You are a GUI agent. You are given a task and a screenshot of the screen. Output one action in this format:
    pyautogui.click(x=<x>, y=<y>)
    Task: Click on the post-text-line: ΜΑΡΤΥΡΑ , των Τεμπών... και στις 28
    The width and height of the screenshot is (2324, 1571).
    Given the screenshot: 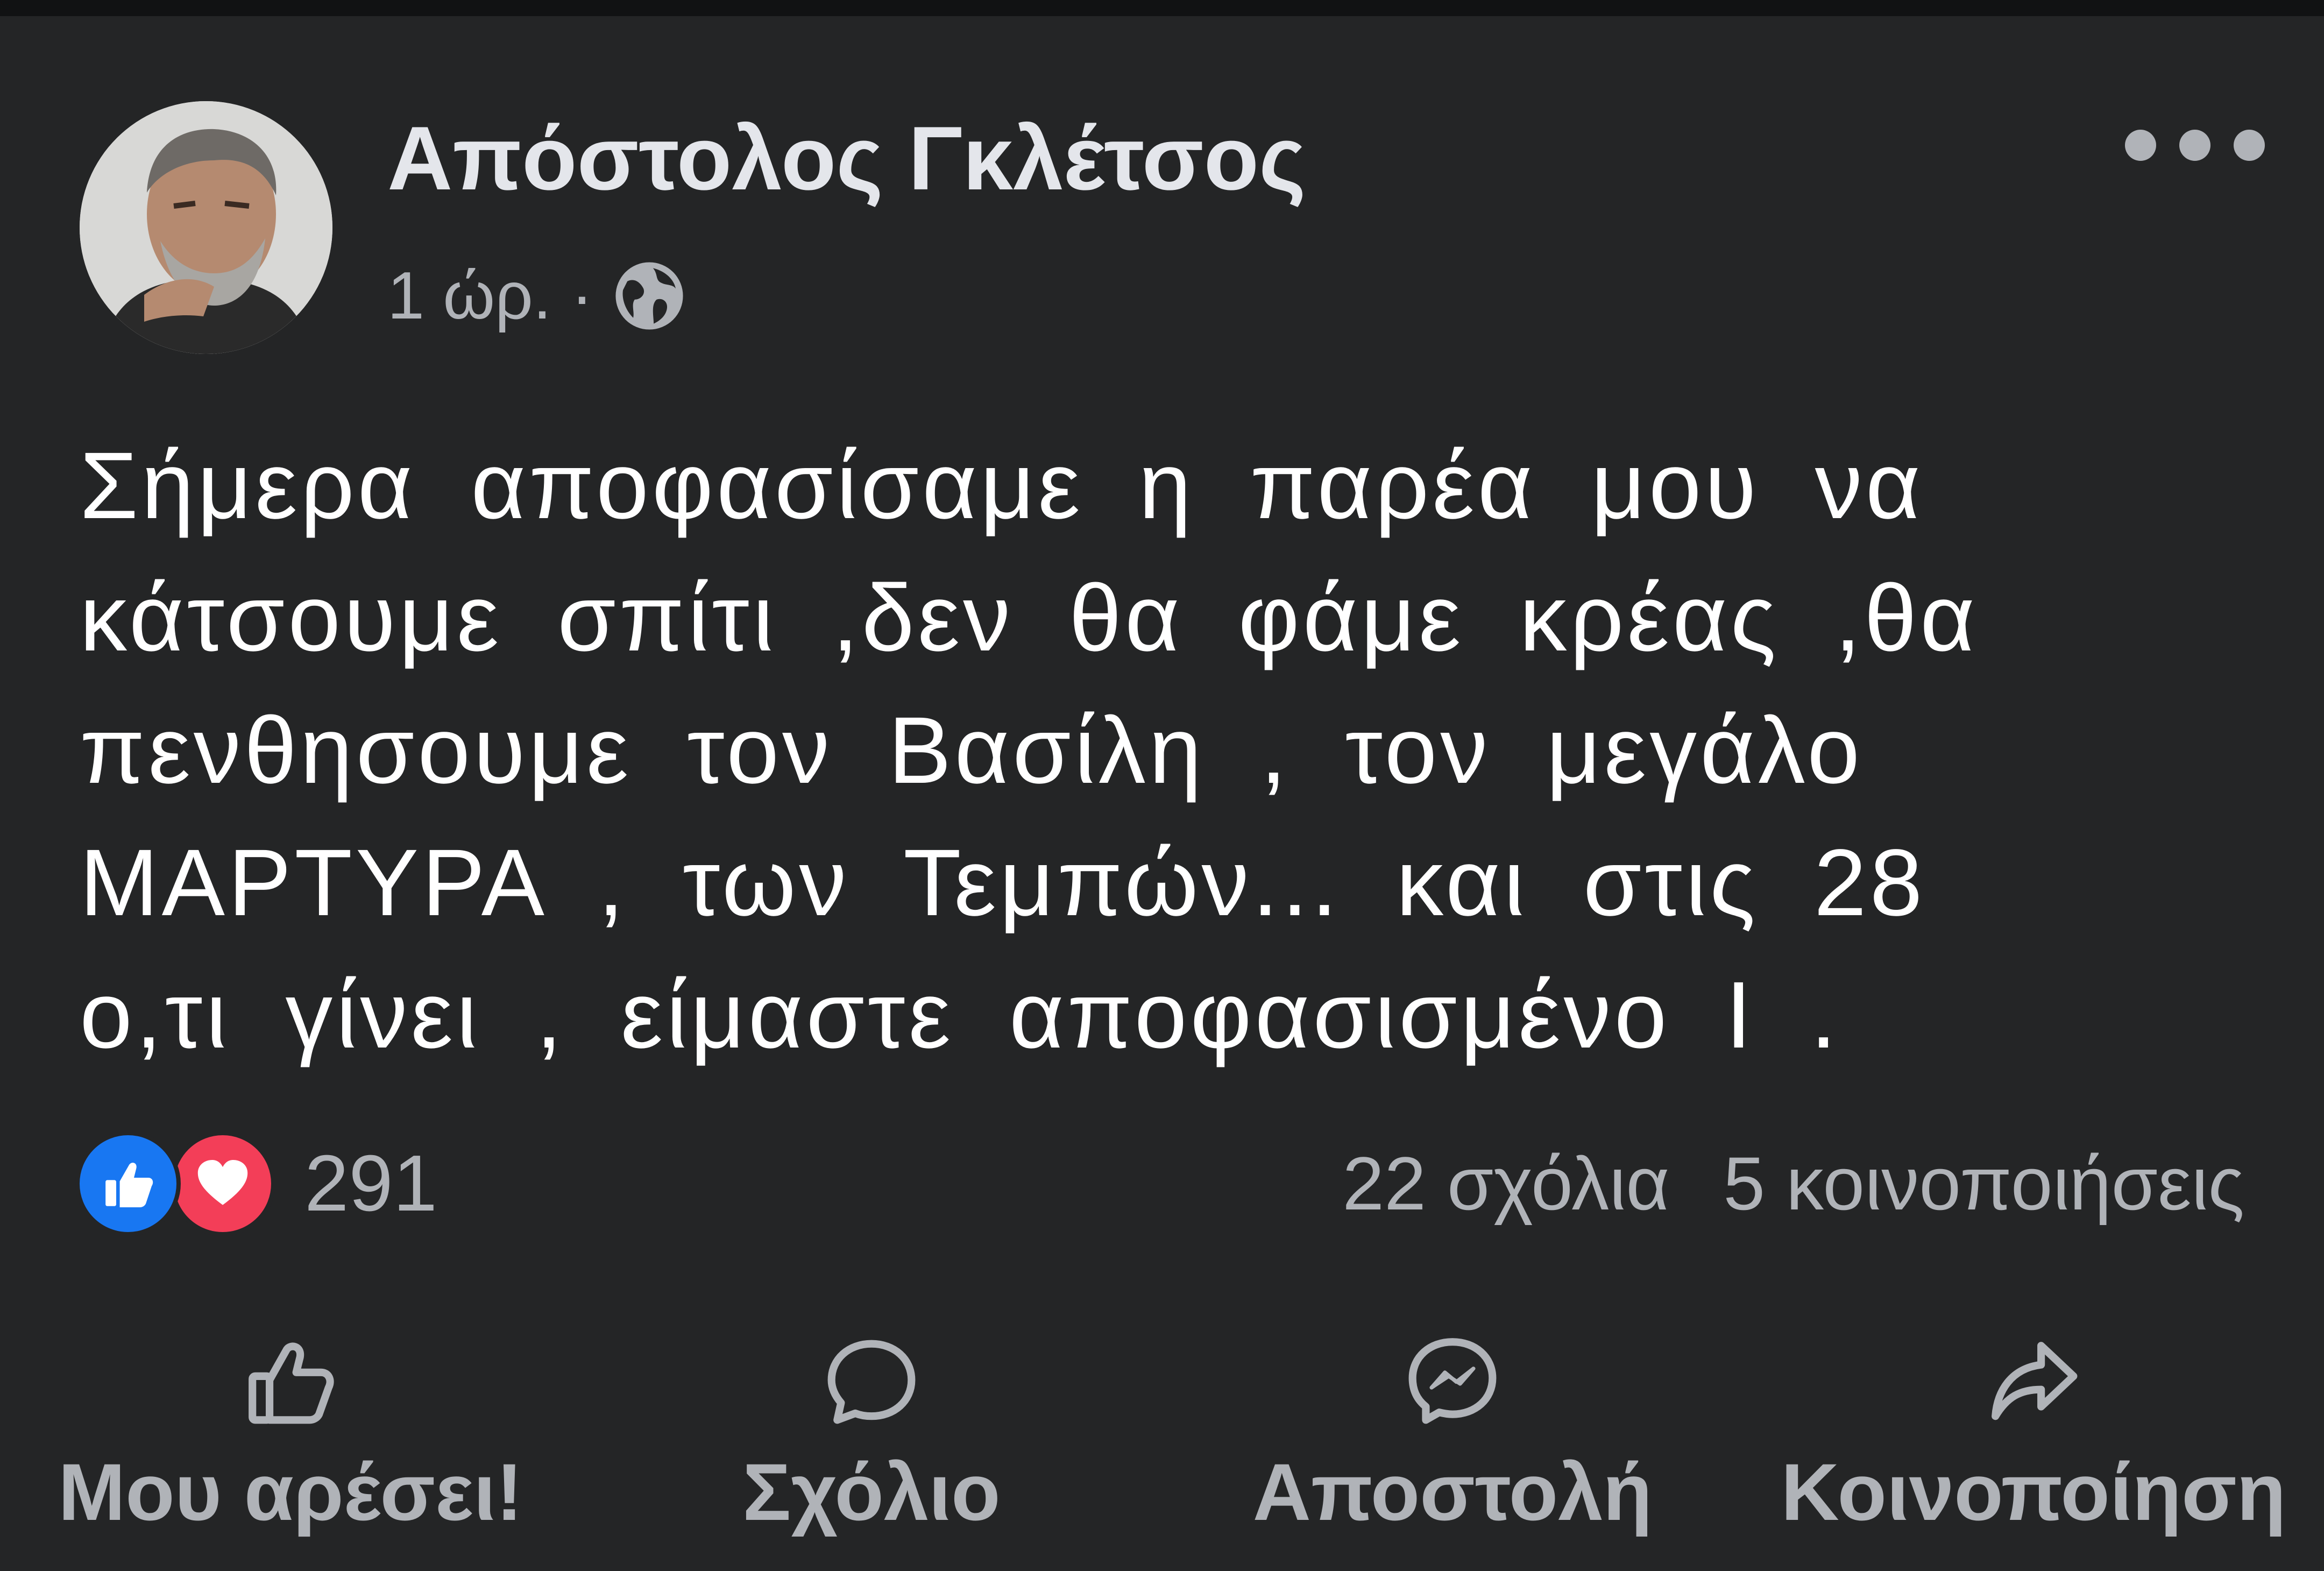 What is the action you would take?
    pyautogui.click(x=1003, y=883)
    